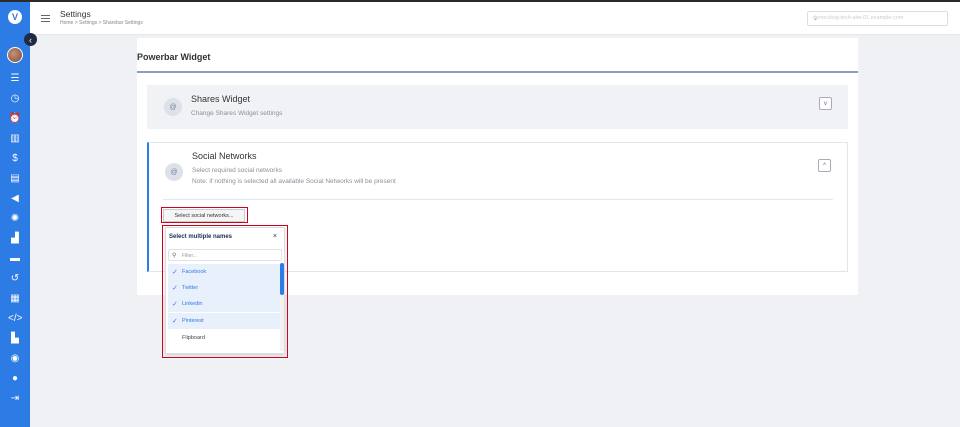  Describe the element at coordinates (15, 219) in the screenshot. I see `gear-icon: ✺` at that location.